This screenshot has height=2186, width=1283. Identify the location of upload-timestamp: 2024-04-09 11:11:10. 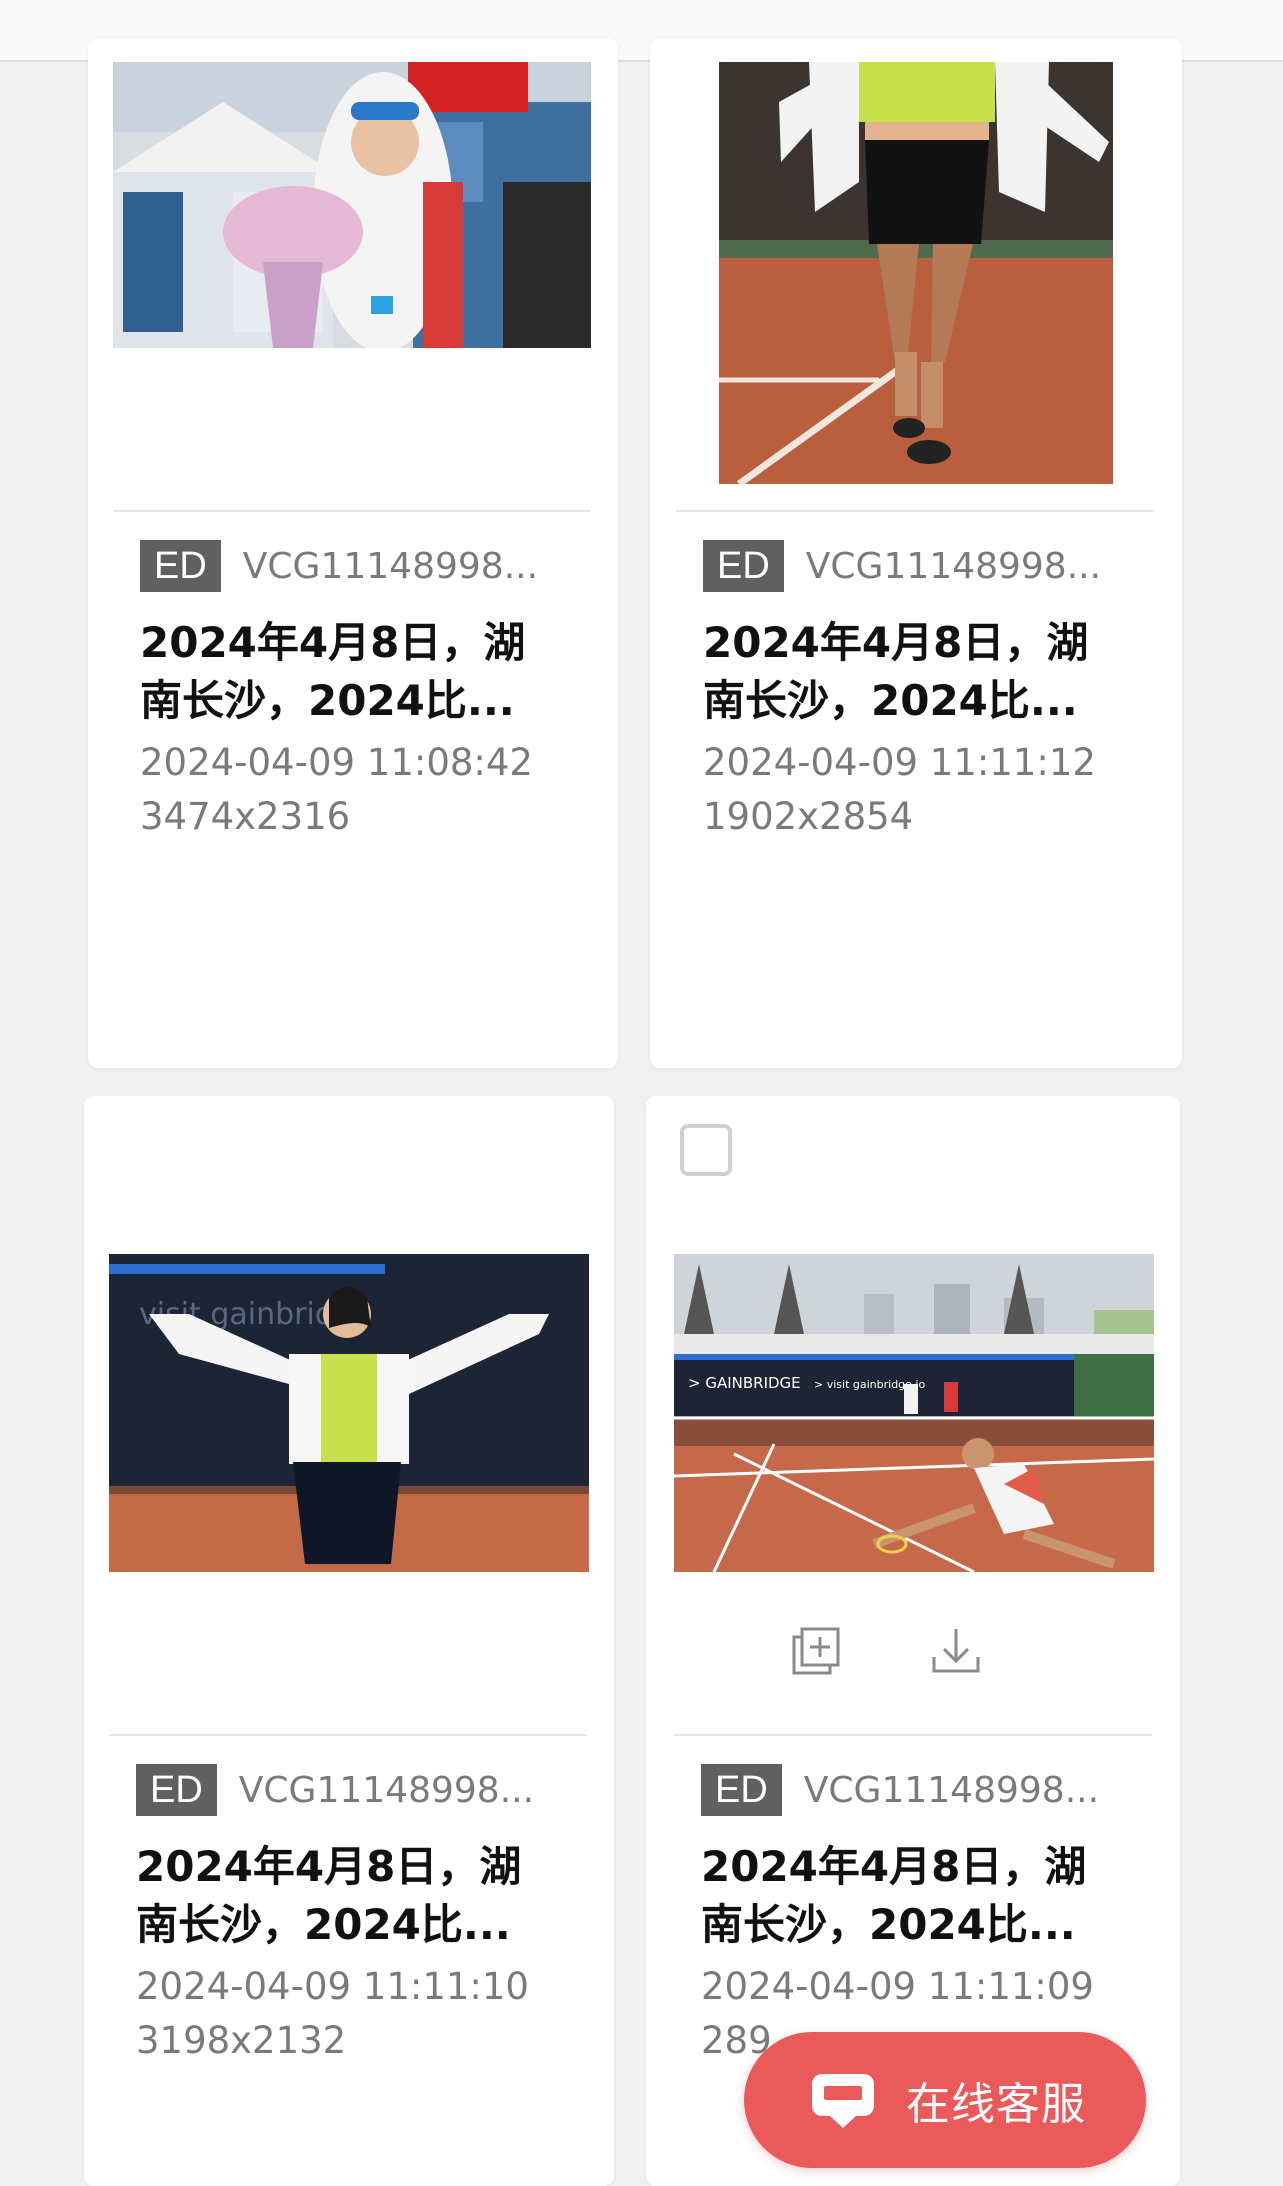
(332, 1986).